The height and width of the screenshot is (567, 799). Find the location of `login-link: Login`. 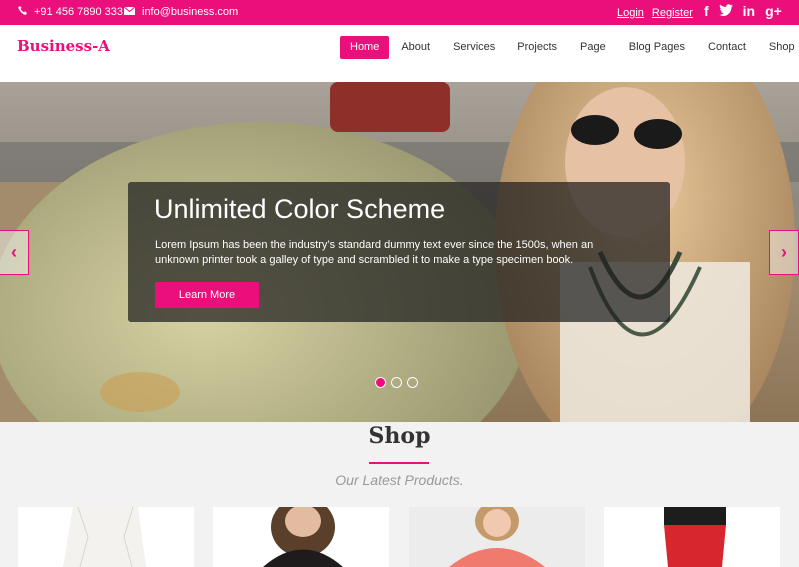

login-link: Login is located at coordinates (630, 13).